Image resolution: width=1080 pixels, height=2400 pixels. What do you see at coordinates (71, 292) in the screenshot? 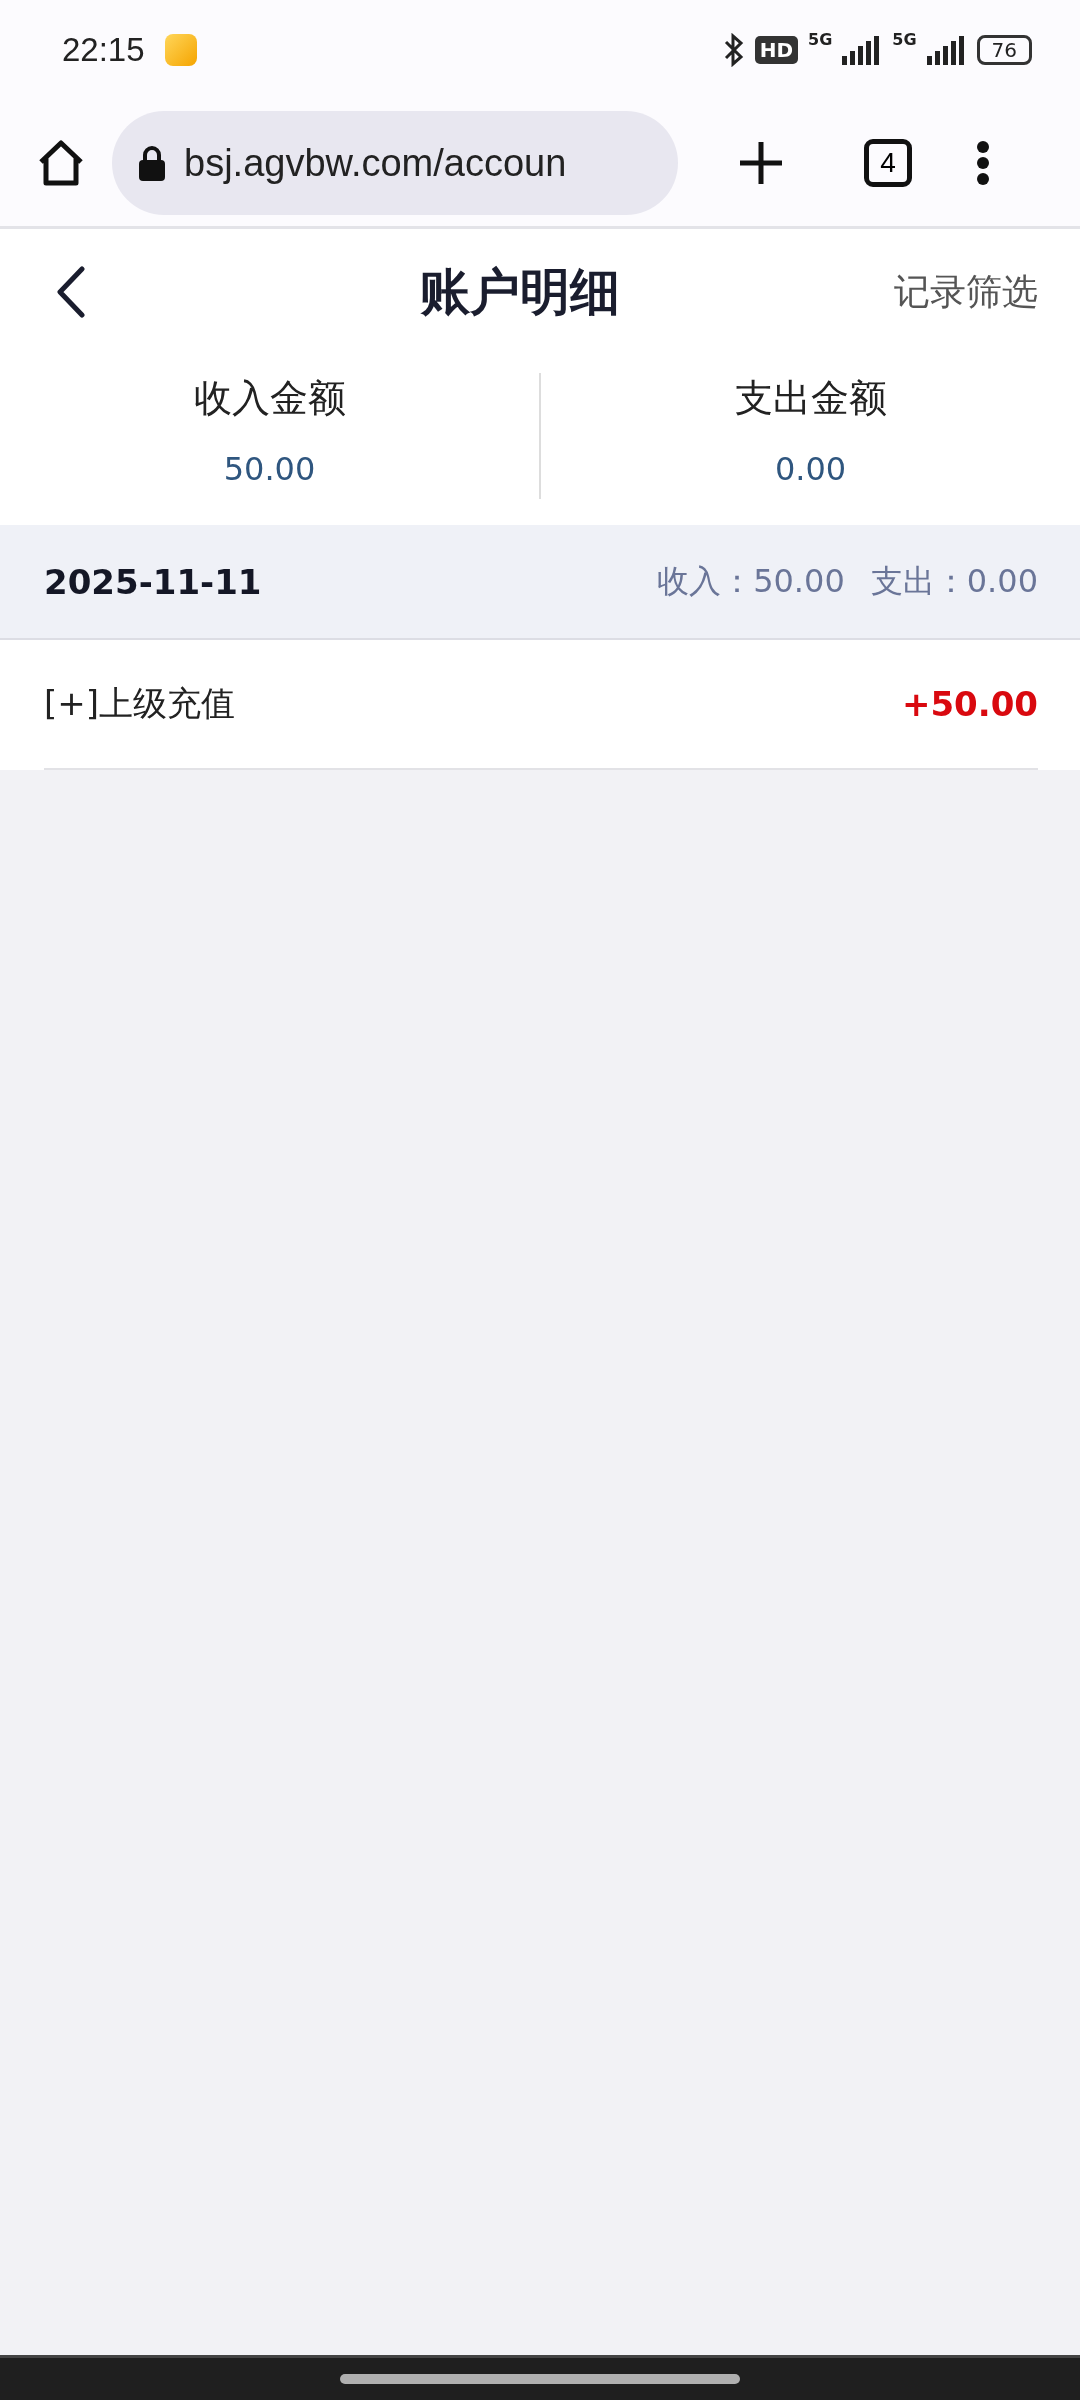
I see `back-icon` at bounding box center [71, 292].